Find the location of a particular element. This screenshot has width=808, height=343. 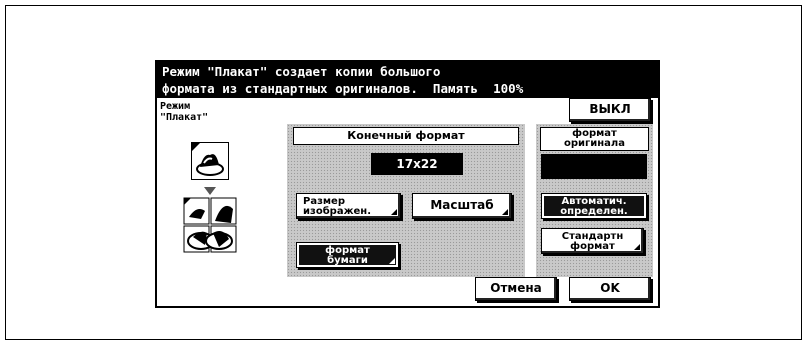

header-line-1: Режим "Плакат" создает копии большого is located at coordinates (301, 71).